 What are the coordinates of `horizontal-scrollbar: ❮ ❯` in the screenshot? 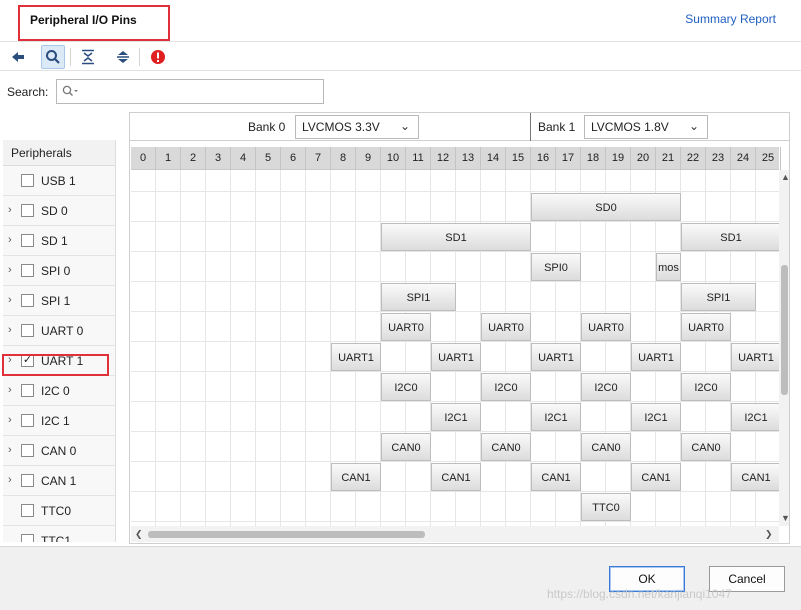 It's located at (455, 534).